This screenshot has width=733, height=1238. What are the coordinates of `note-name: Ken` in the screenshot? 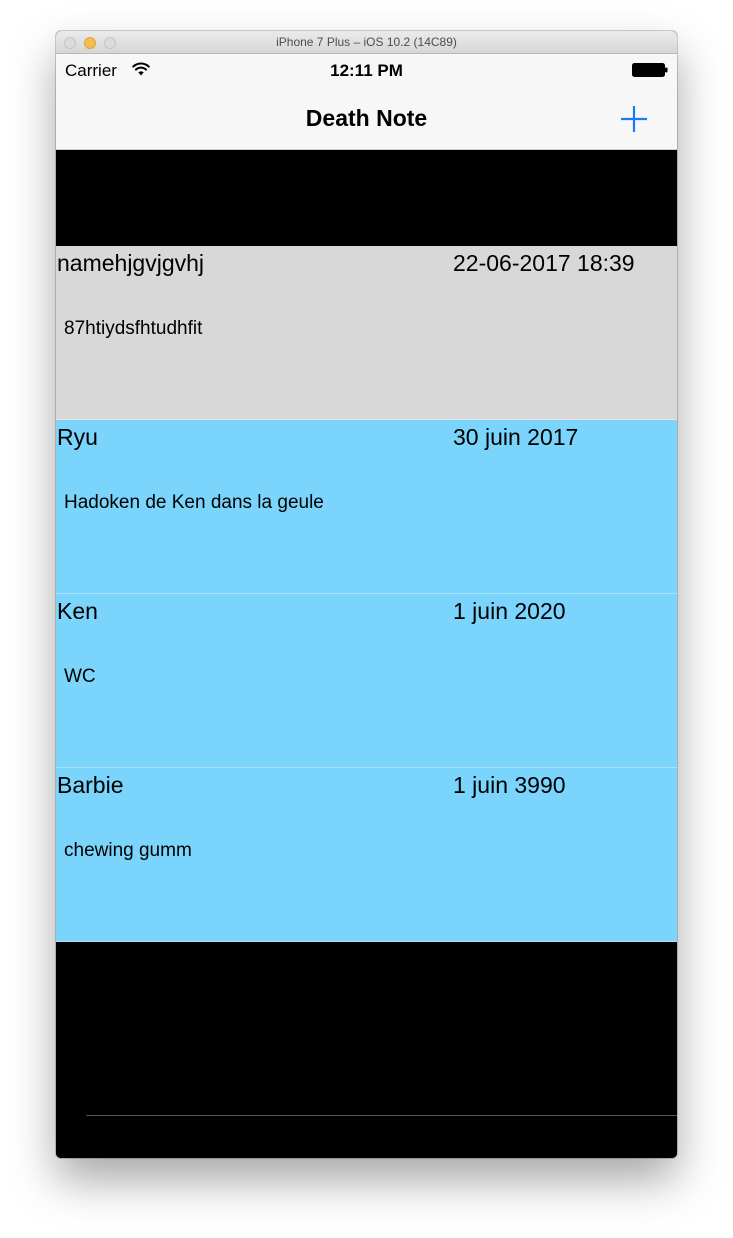 It's located at (77, 611).